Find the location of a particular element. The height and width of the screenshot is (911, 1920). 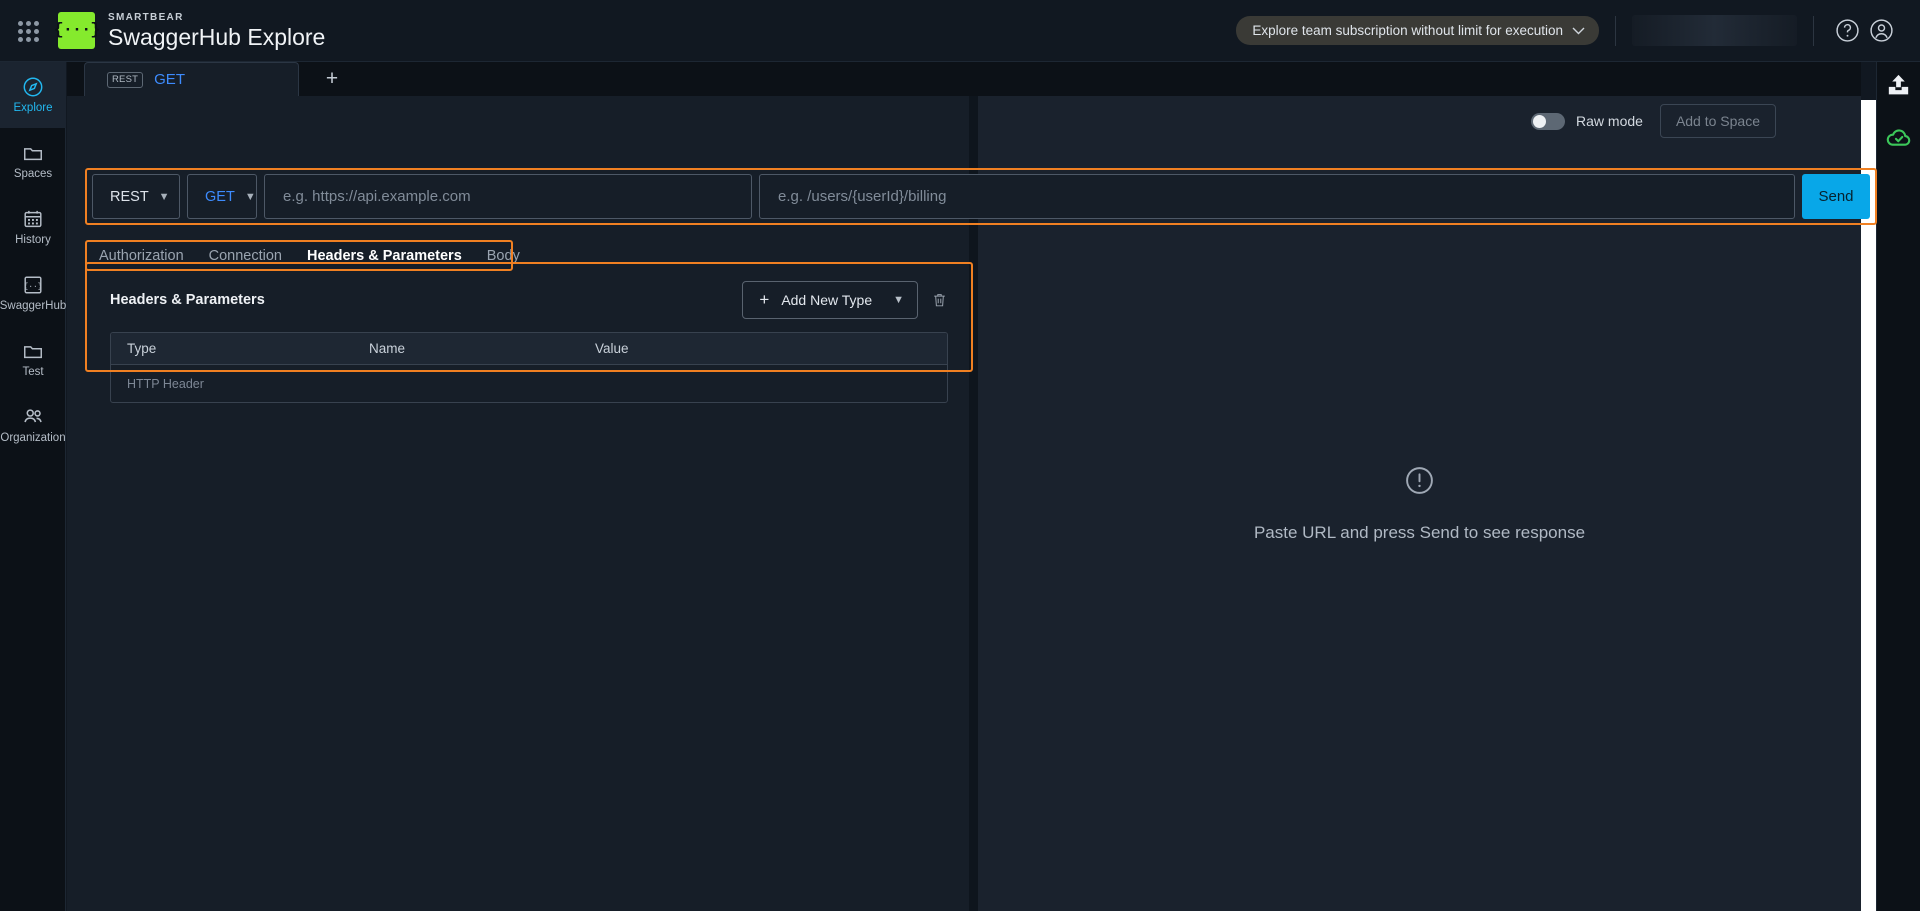

swaggerhub-logo-icon: {···} is located at coordinates (77, 30).